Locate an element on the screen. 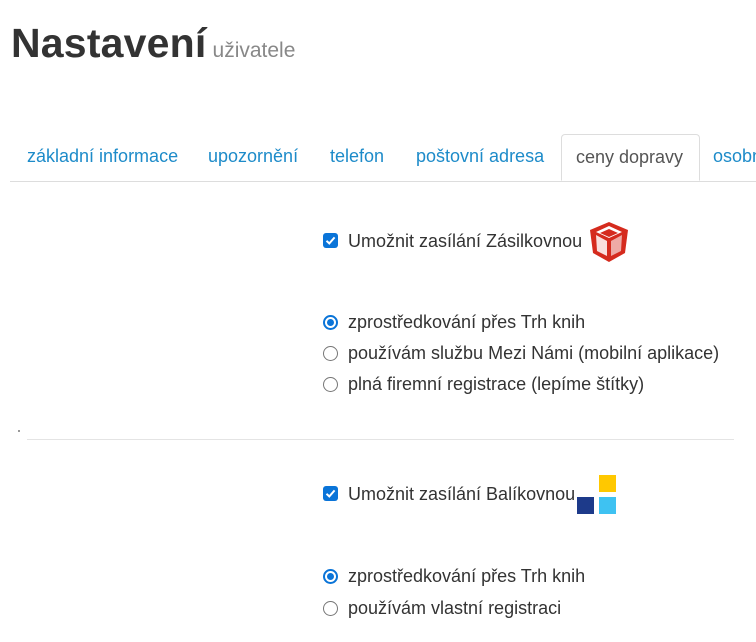 The width and height of the screenshot is (756, 642). tab-telefon: telefon is located at coordinates (357, 157).